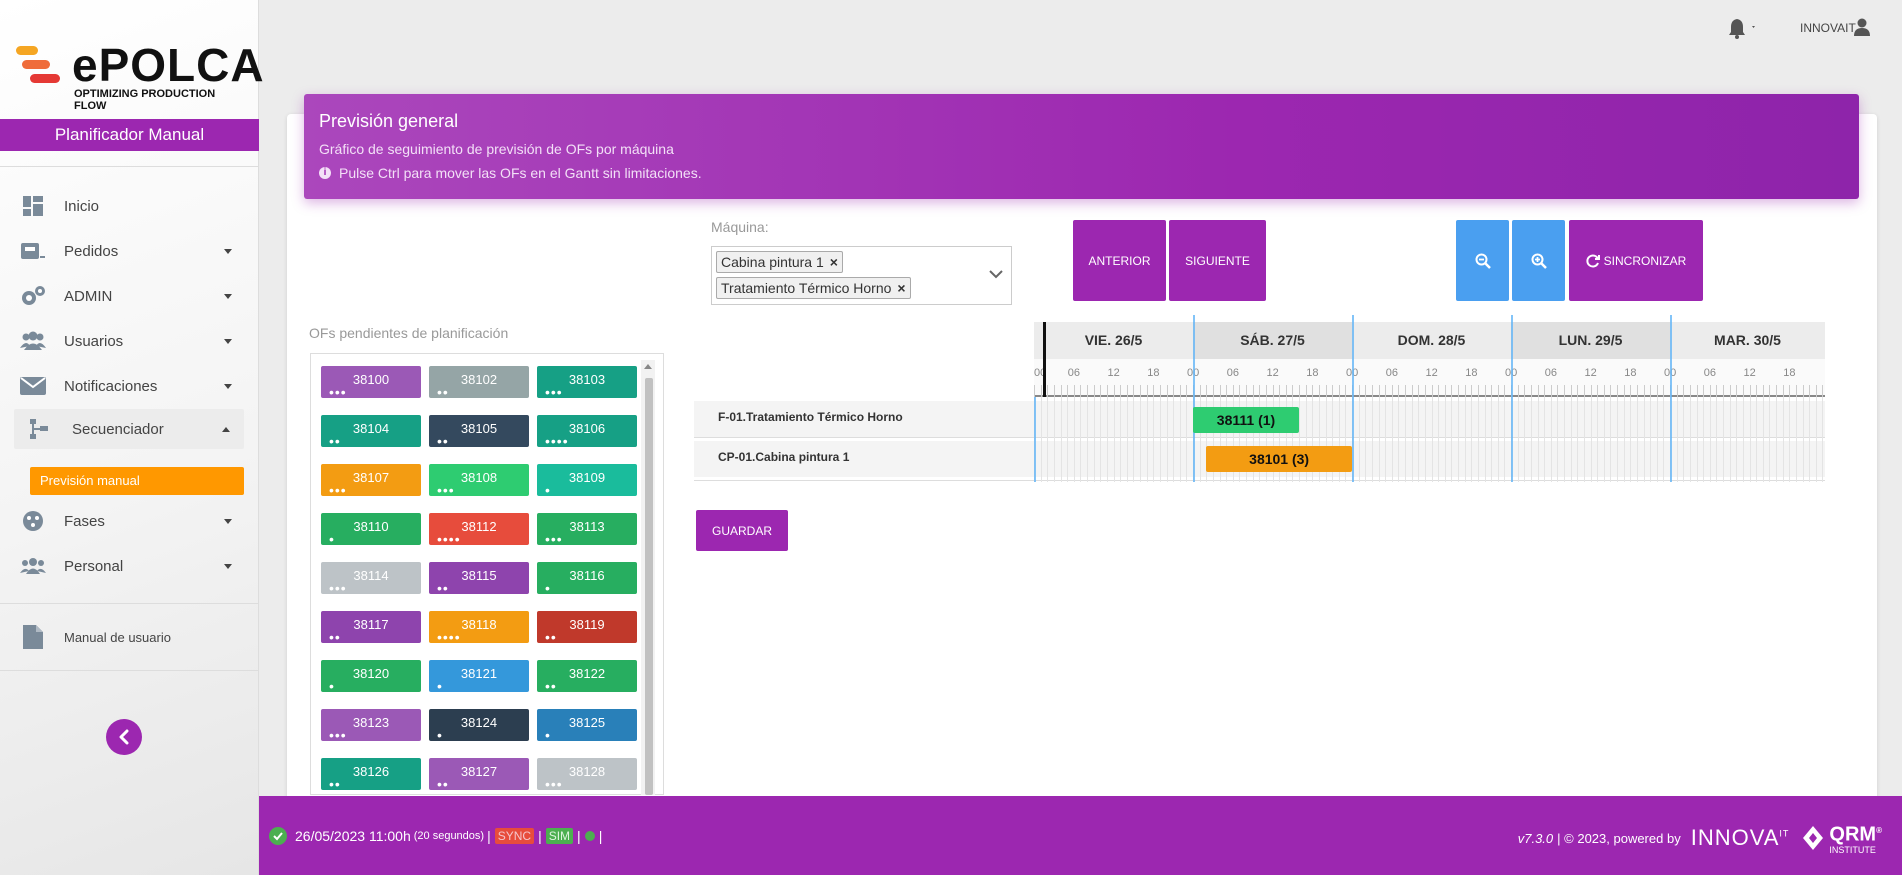 Image resolution: width=1902 pixels, height=875 pixels. Describe the element at coordinates (129, 341) in the screenshot. I see `sidebar-item-usuarios: Usuarios` at that location.